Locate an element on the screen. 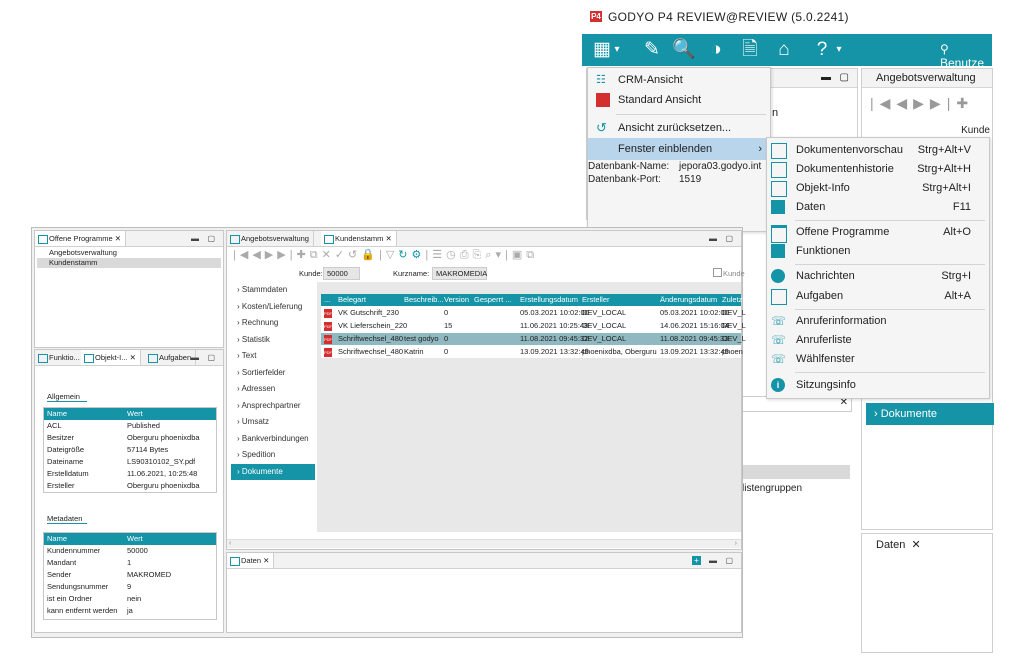 Image resolution: width=1024 pixels, height=664 pixels. nav-item: › Text is located at coordinates (273, 356).